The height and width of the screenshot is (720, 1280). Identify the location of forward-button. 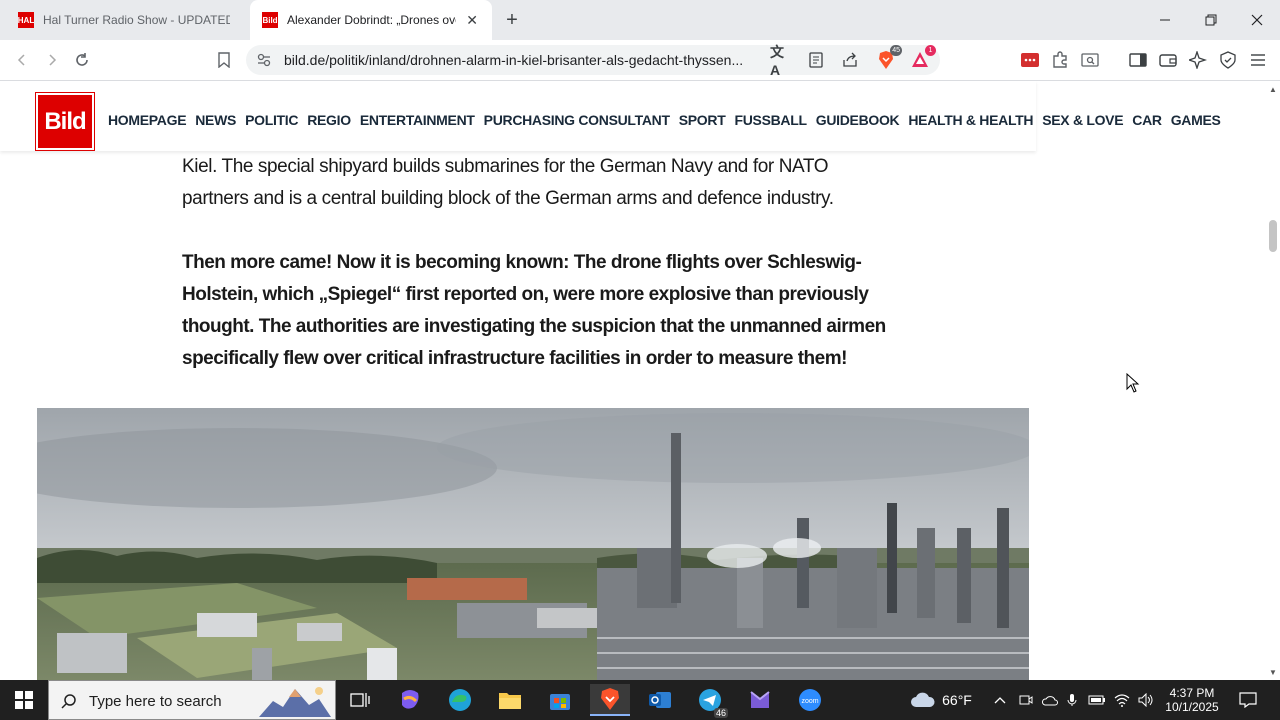
(52, 60).